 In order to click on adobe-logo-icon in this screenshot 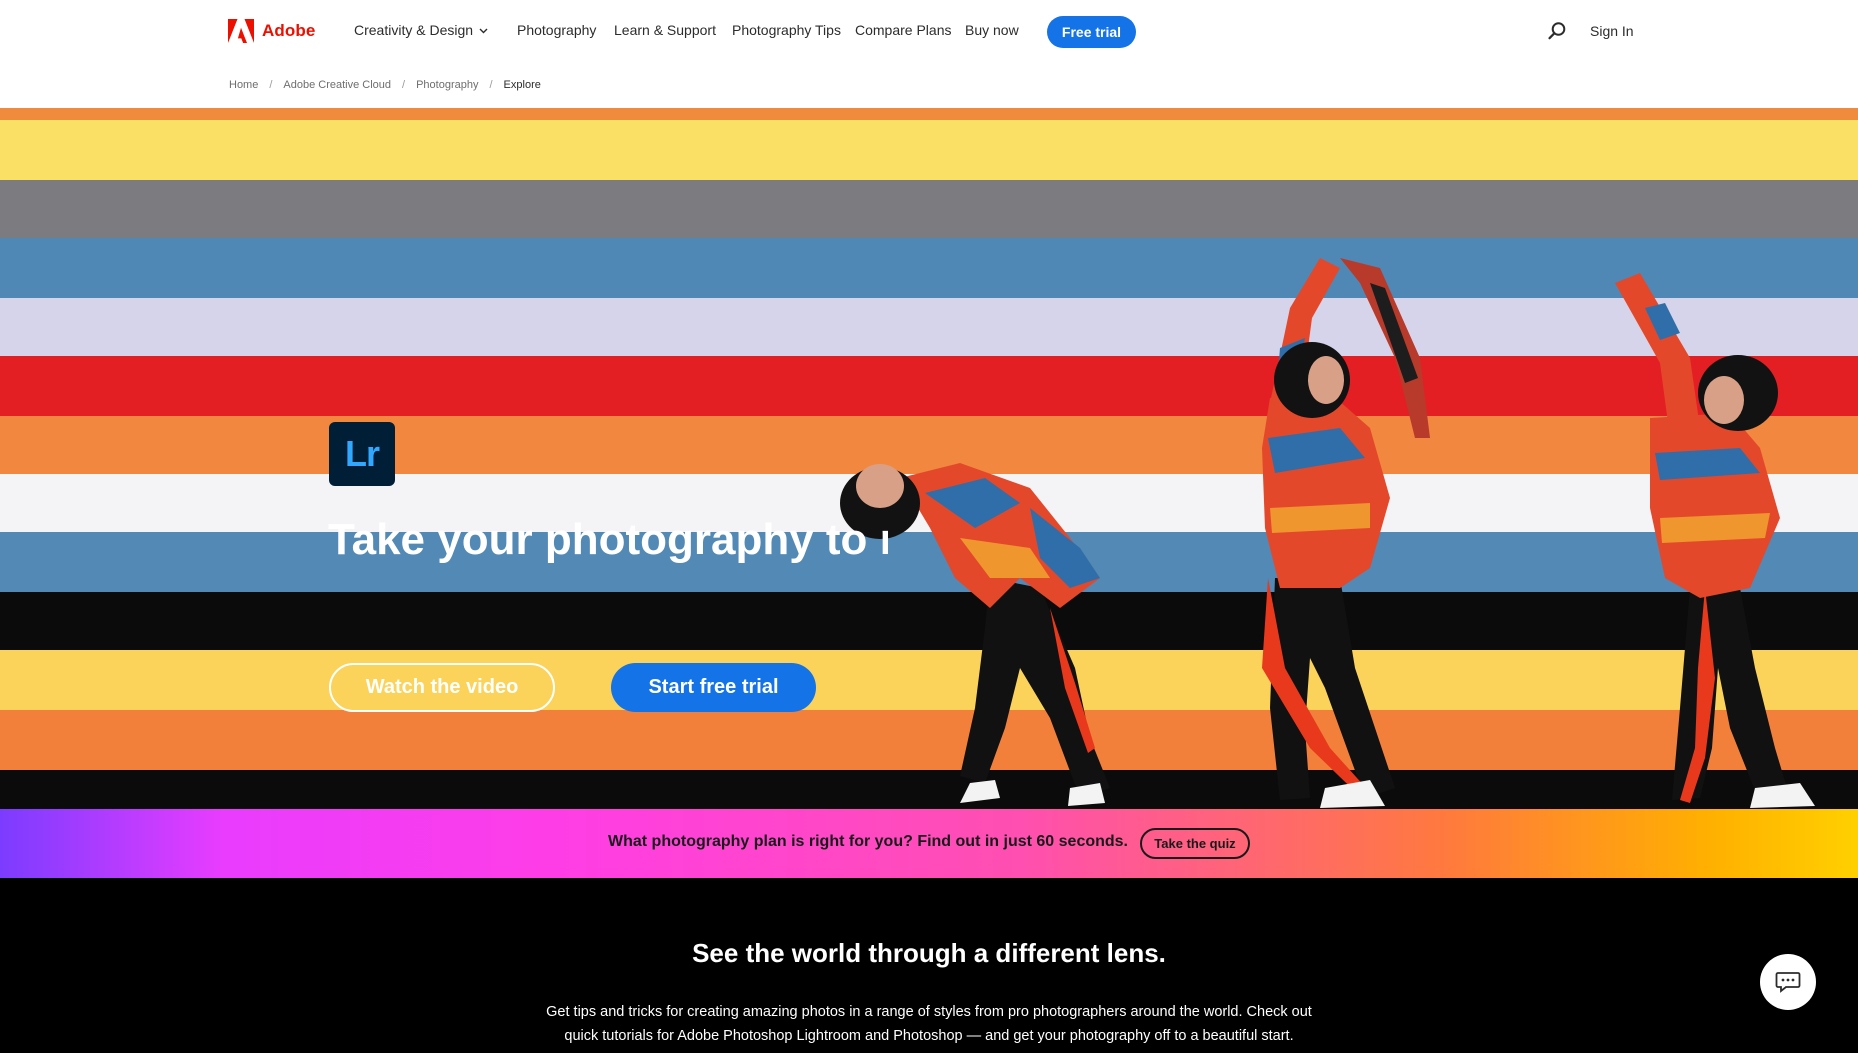, I will do `click(241, 31)`.